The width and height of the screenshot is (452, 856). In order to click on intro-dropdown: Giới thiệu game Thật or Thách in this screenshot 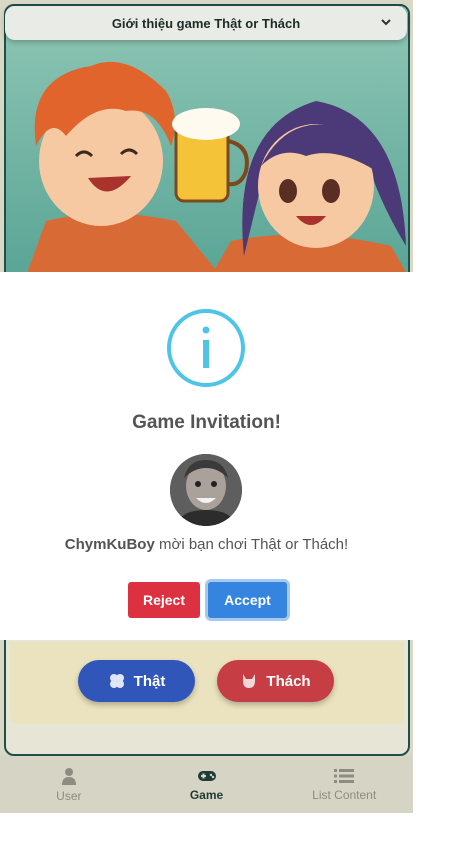, I will do `click(206, 23)`.